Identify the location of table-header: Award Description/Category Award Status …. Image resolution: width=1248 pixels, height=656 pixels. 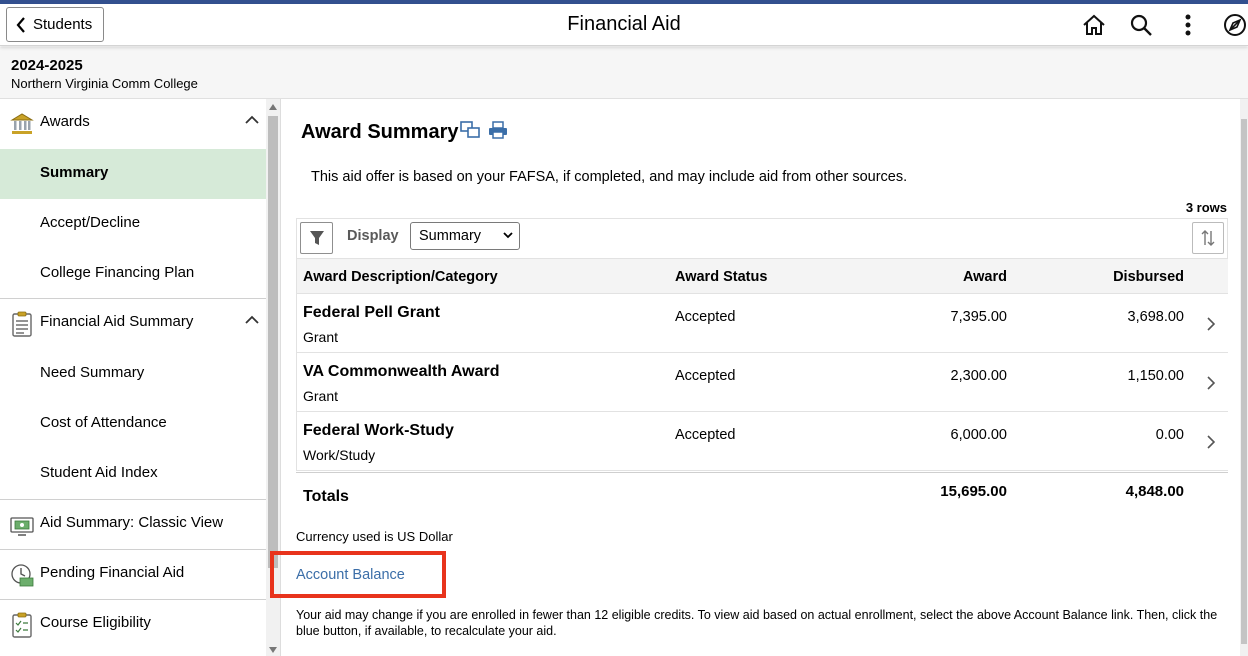
(762, 276).